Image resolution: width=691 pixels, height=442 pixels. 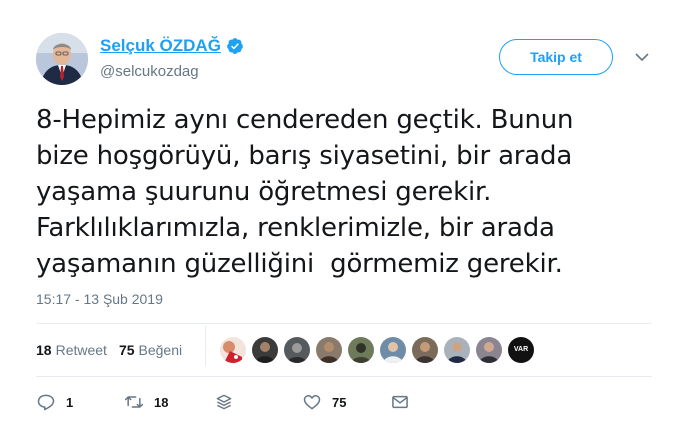 I want to click on like-stat: 75 Beğeni, so click(x=150, y=350).